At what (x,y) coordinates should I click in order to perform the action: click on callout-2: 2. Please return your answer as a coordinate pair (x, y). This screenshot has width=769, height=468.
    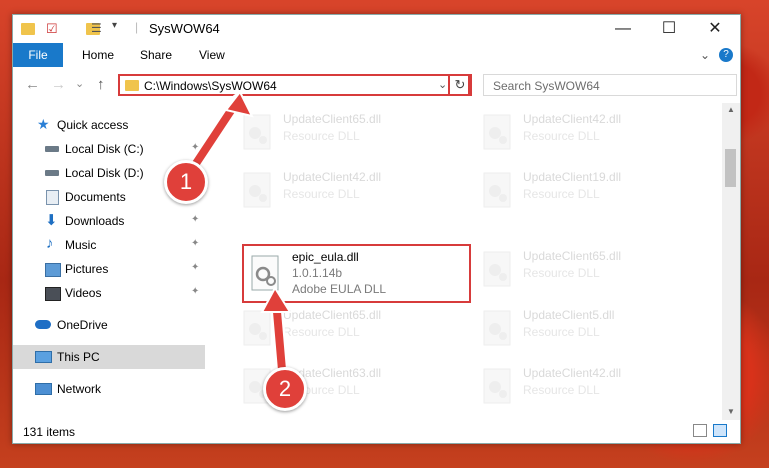
    Looking at the image, I should click on (285, 389).